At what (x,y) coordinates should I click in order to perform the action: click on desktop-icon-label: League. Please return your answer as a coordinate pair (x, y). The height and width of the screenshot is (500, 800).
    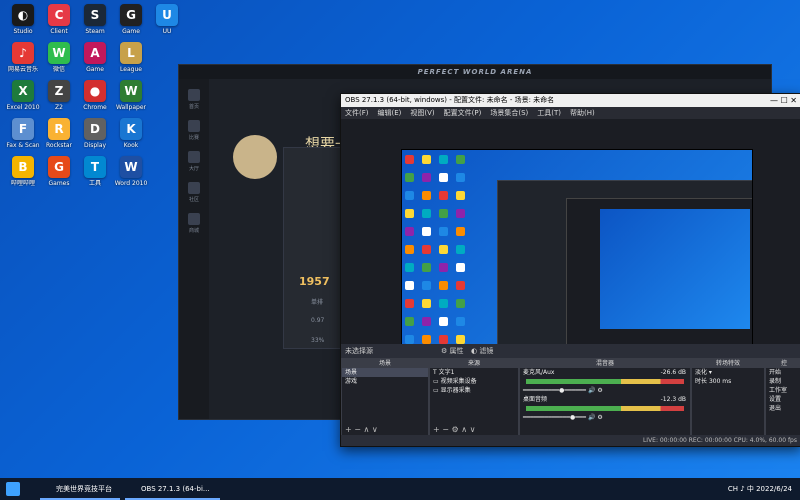
    Looking at the image, I should click on (131, 69).